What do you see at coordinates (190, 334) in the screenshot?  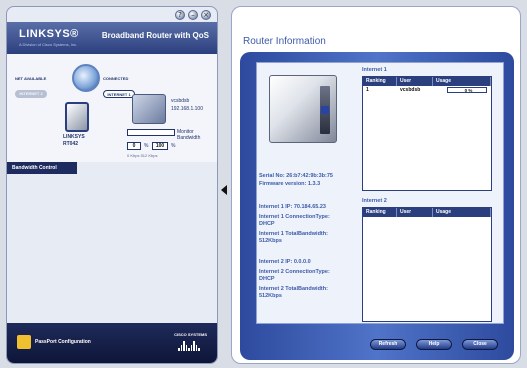 I see `cisco-label: CISCO SYSTEMS` at bounding box center [190, 334].